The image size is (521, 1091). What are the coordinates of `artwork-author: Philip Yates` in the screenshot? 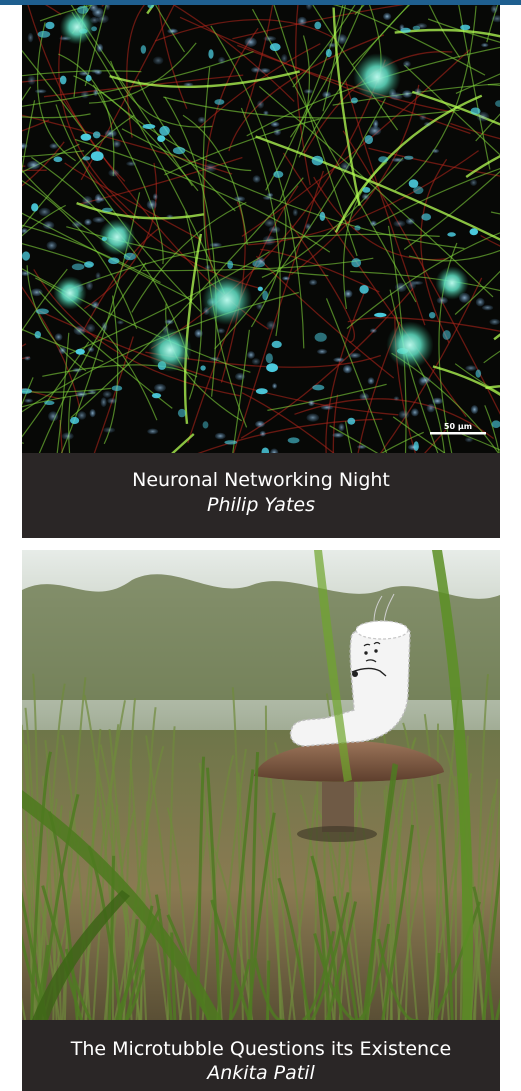 It's located at (261, 505).